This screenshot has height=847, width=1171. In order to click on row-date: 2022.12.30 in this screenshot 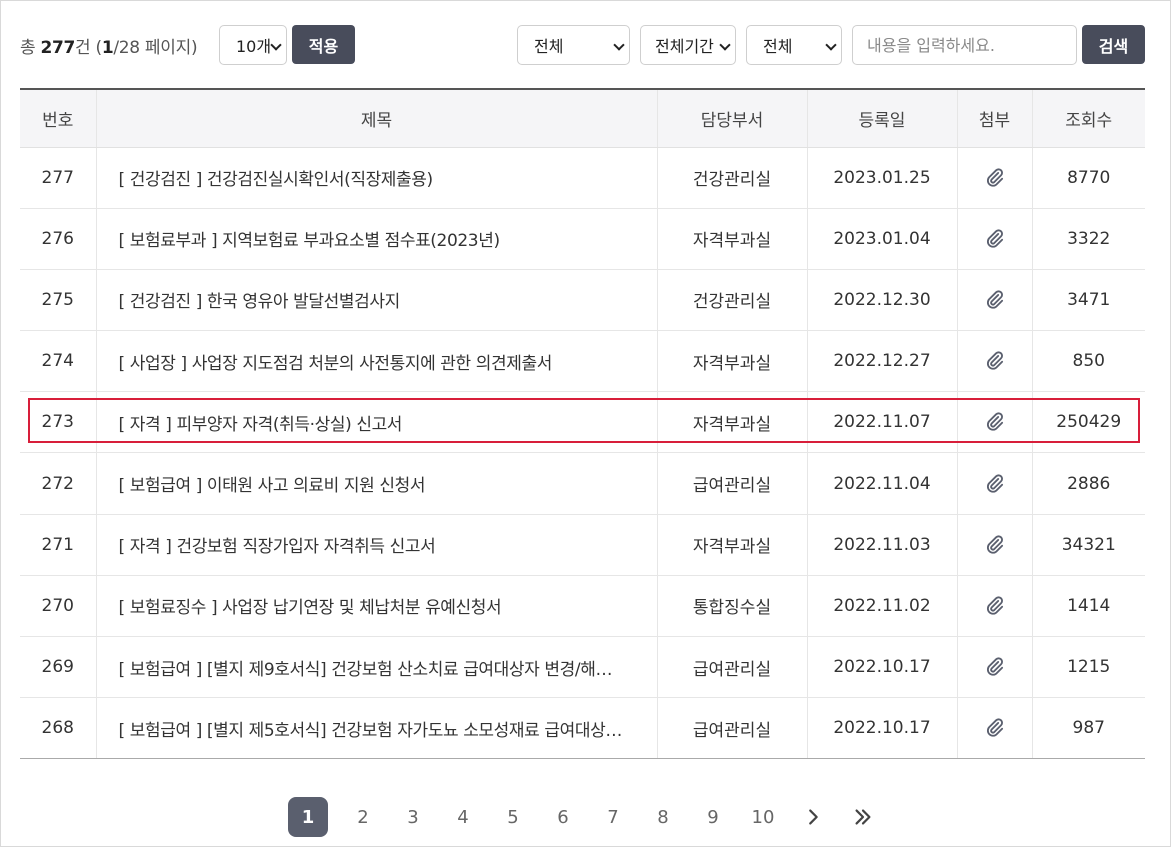, I will do `click(881, 300)`.